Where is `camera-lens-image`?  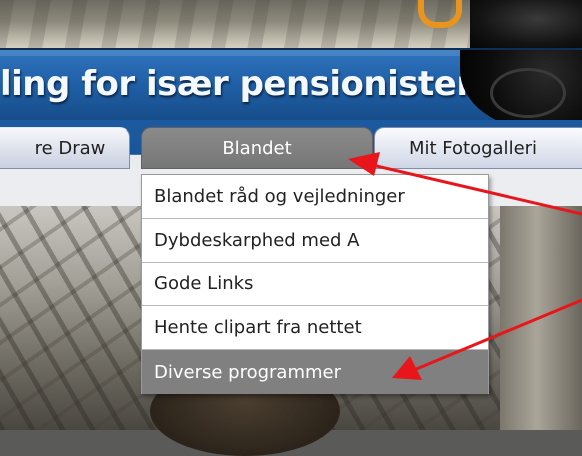
camera-lens-image is located at coordinates (521, 90).